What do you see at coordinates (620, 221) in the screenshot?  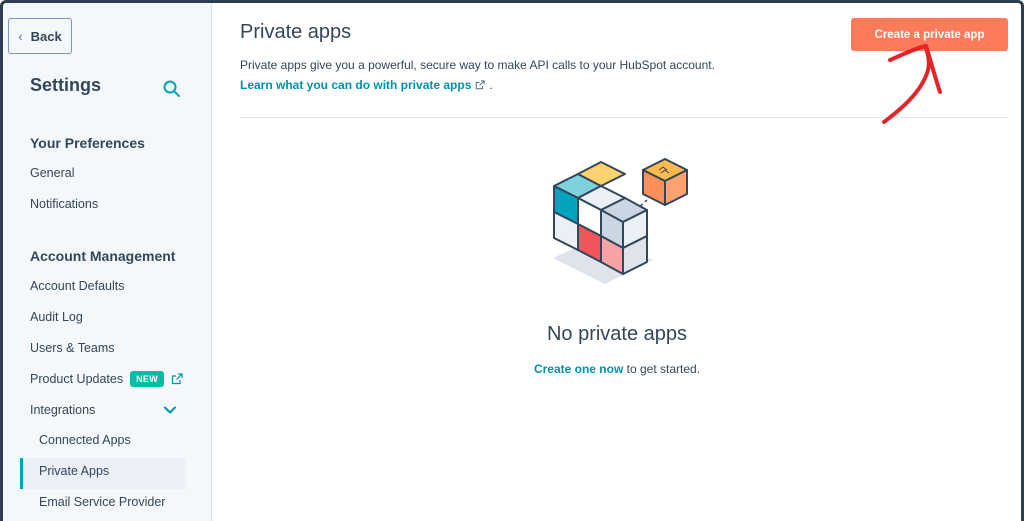 I see `cubes-illustration` at bounding box center [620, 221].